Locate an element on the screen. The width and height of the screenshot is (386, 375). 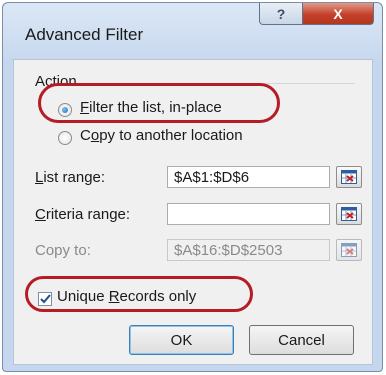
dialog-title: Advanced Filter is located at coordinates (84, 34).